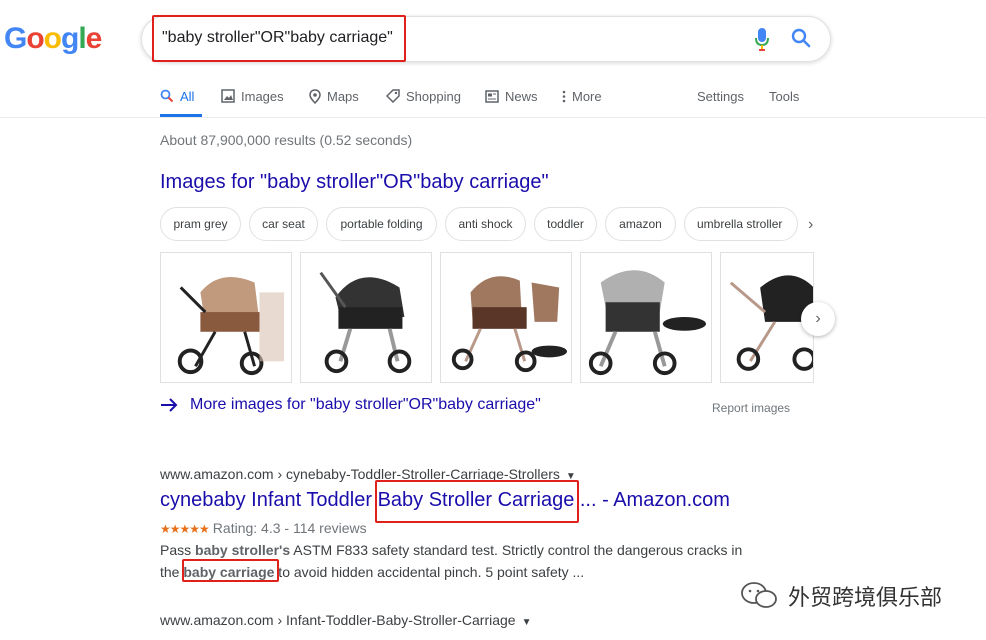 The width and height of the screenshot is (986, 640). What do you see at coordinates (865, 597) in the screenshot?
I see `watermark-text: 外贸跨境俱乐部` at bounding box center [865, 597].